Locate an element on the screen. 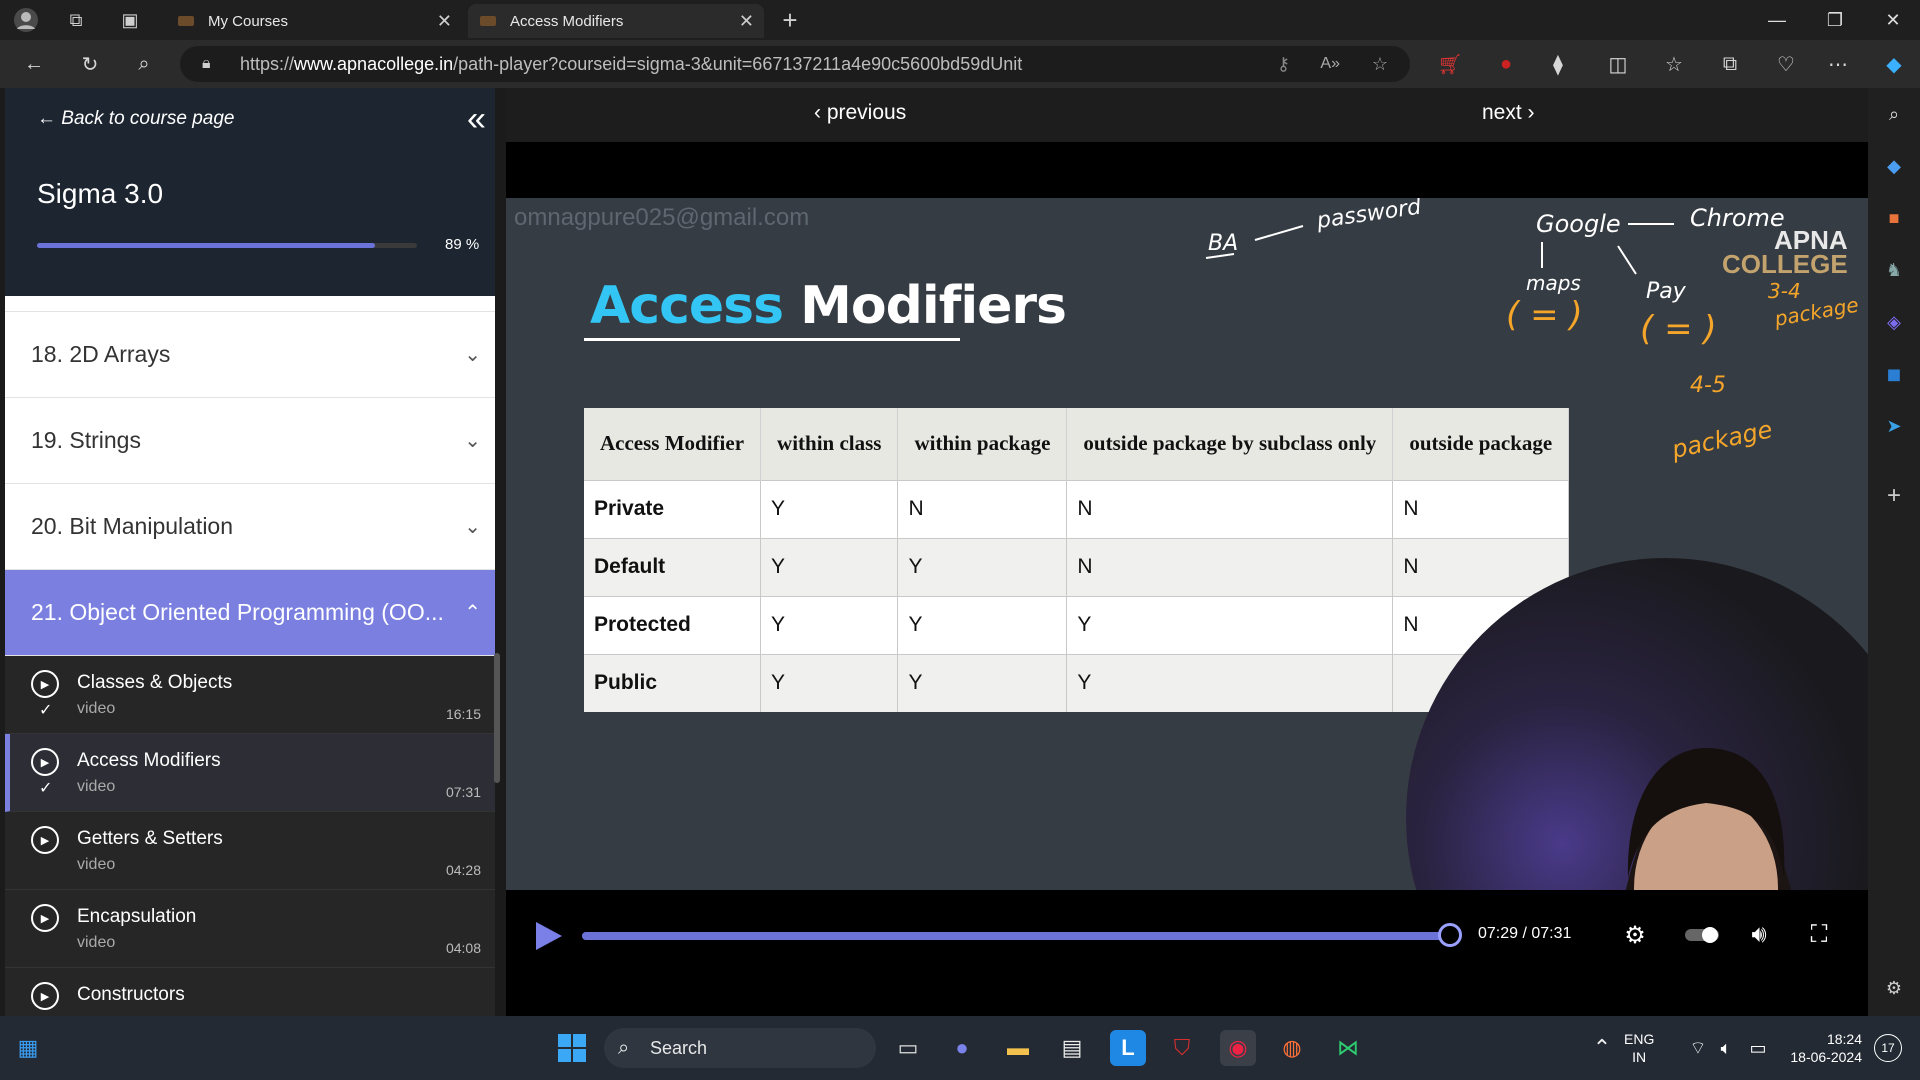 This screenshot has width=1920, height=1080. lesson-duration: 04:08 is located at coordinates (463, 948).